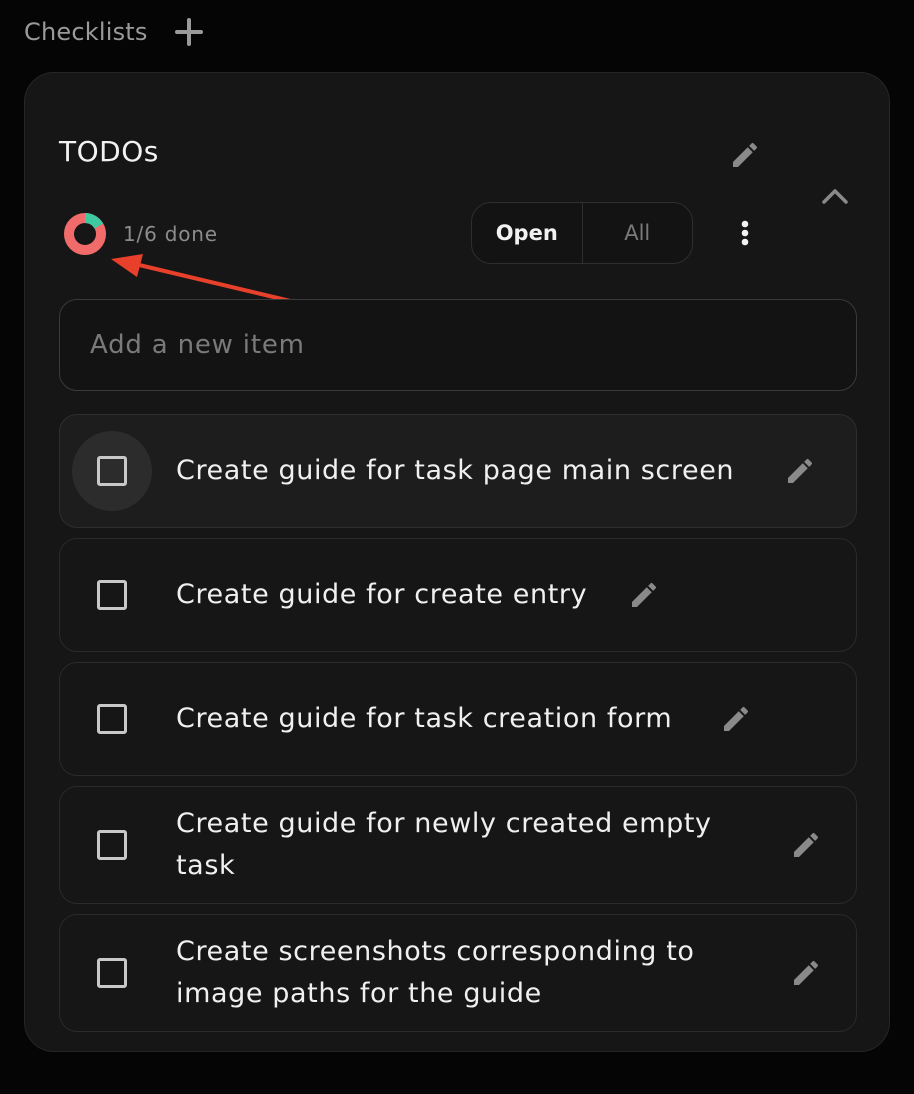  I want to click on checklist-title: TODOs, so click(109, 151).